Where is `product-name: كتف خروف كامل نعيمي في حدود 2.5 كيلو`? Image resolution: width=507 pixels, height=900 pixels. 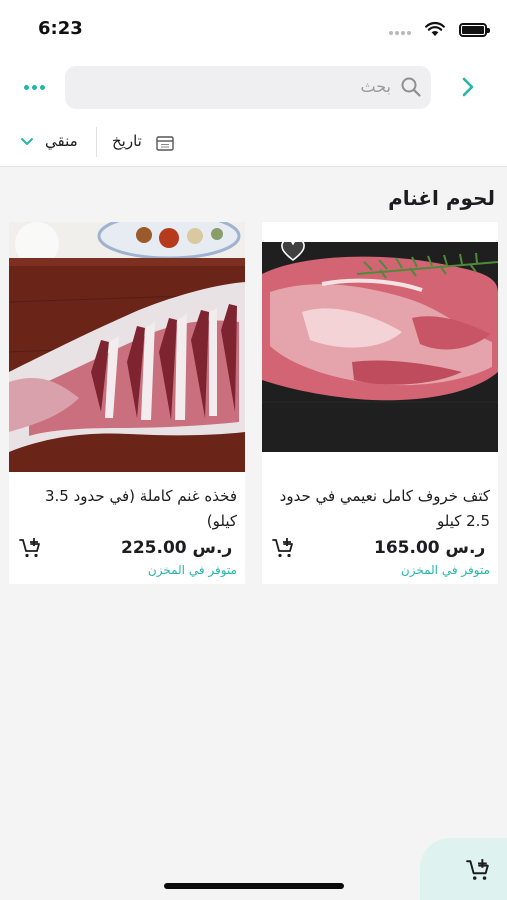
product-name: كتف خروف كامل نعيمي في حدود 2.5 كيلو is located at coordinates (384, 508).